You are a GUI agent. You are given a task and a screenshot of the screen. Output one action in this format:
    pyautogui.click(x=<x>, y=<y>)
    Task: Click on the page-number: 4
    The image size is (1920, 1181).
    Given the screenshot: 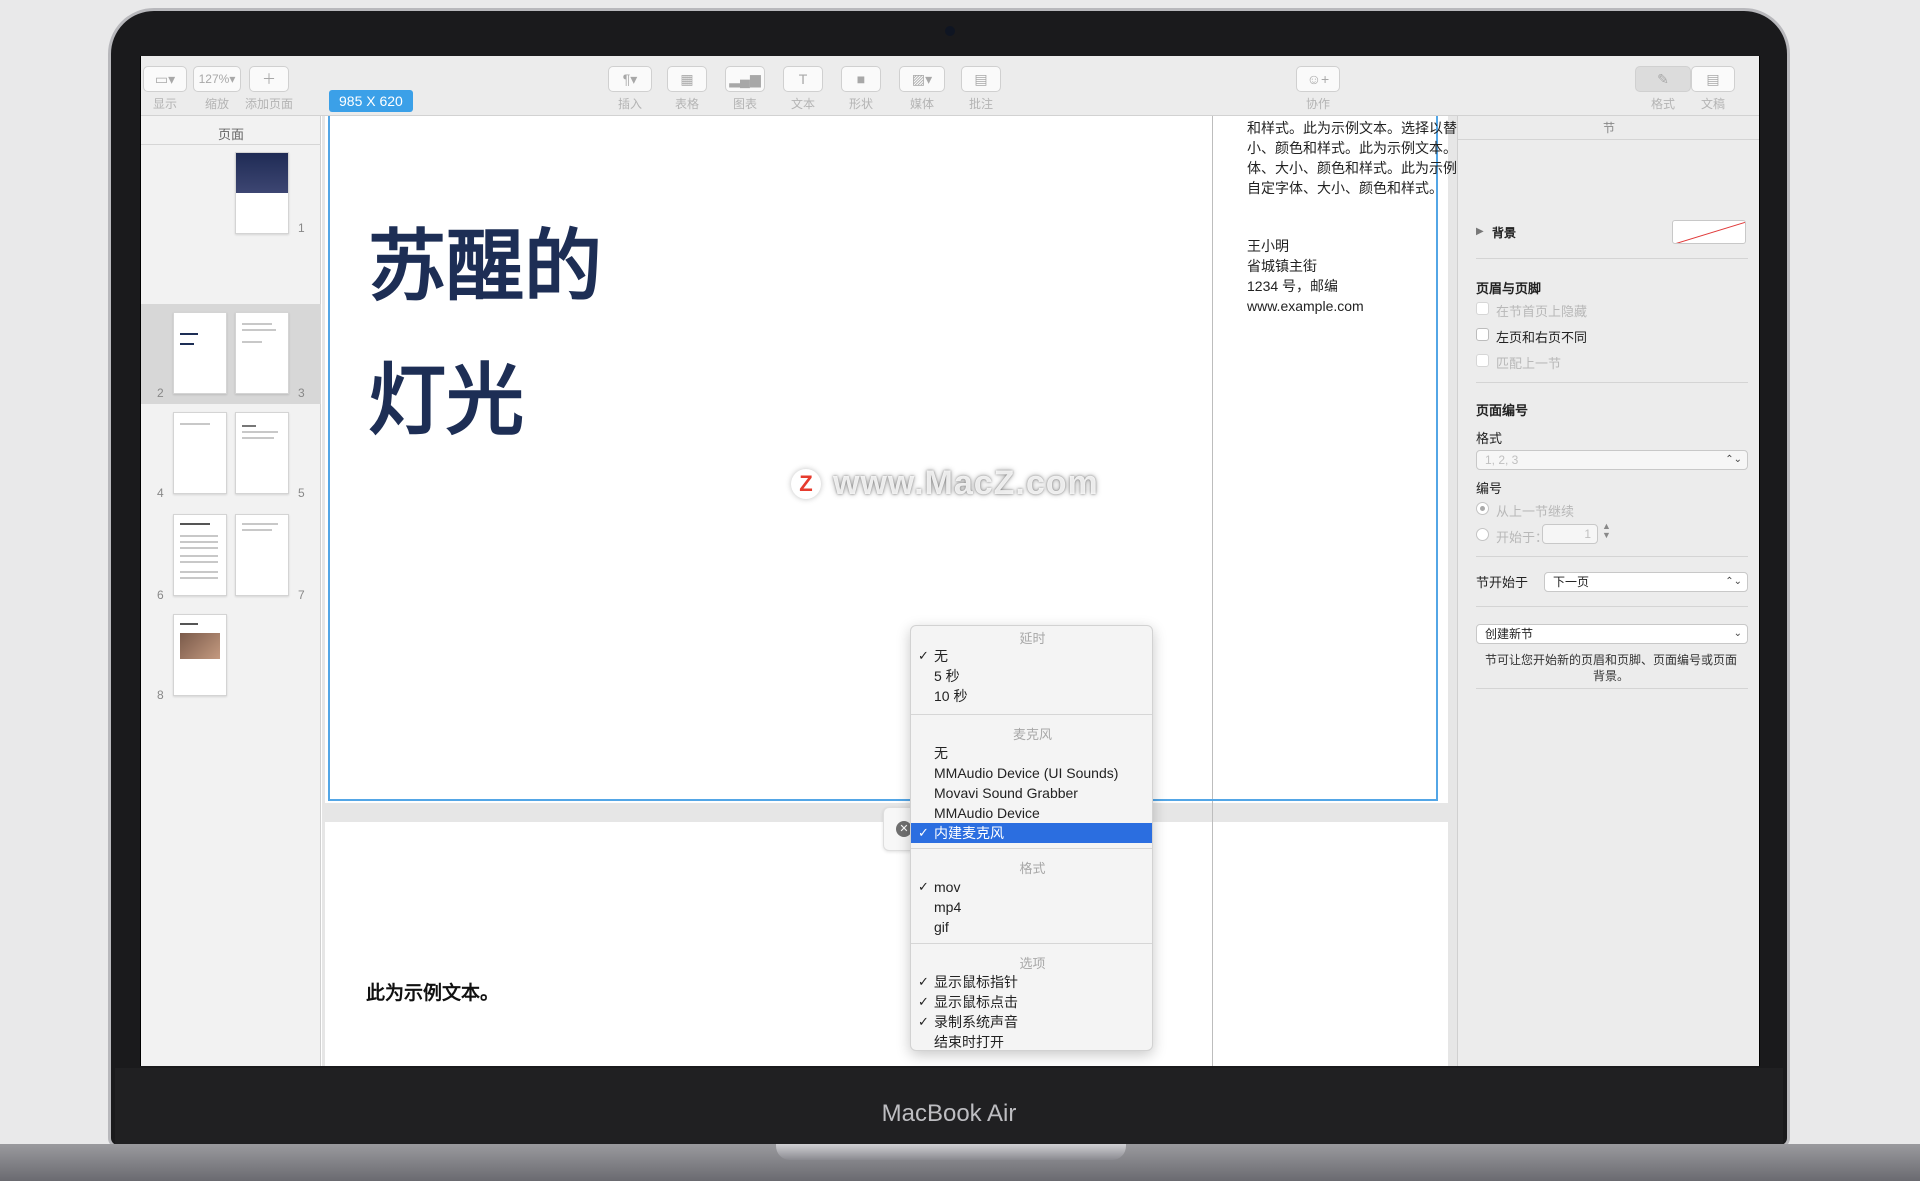 What is the action you would take?
    pyautogui.click(x=160, y=493)
    